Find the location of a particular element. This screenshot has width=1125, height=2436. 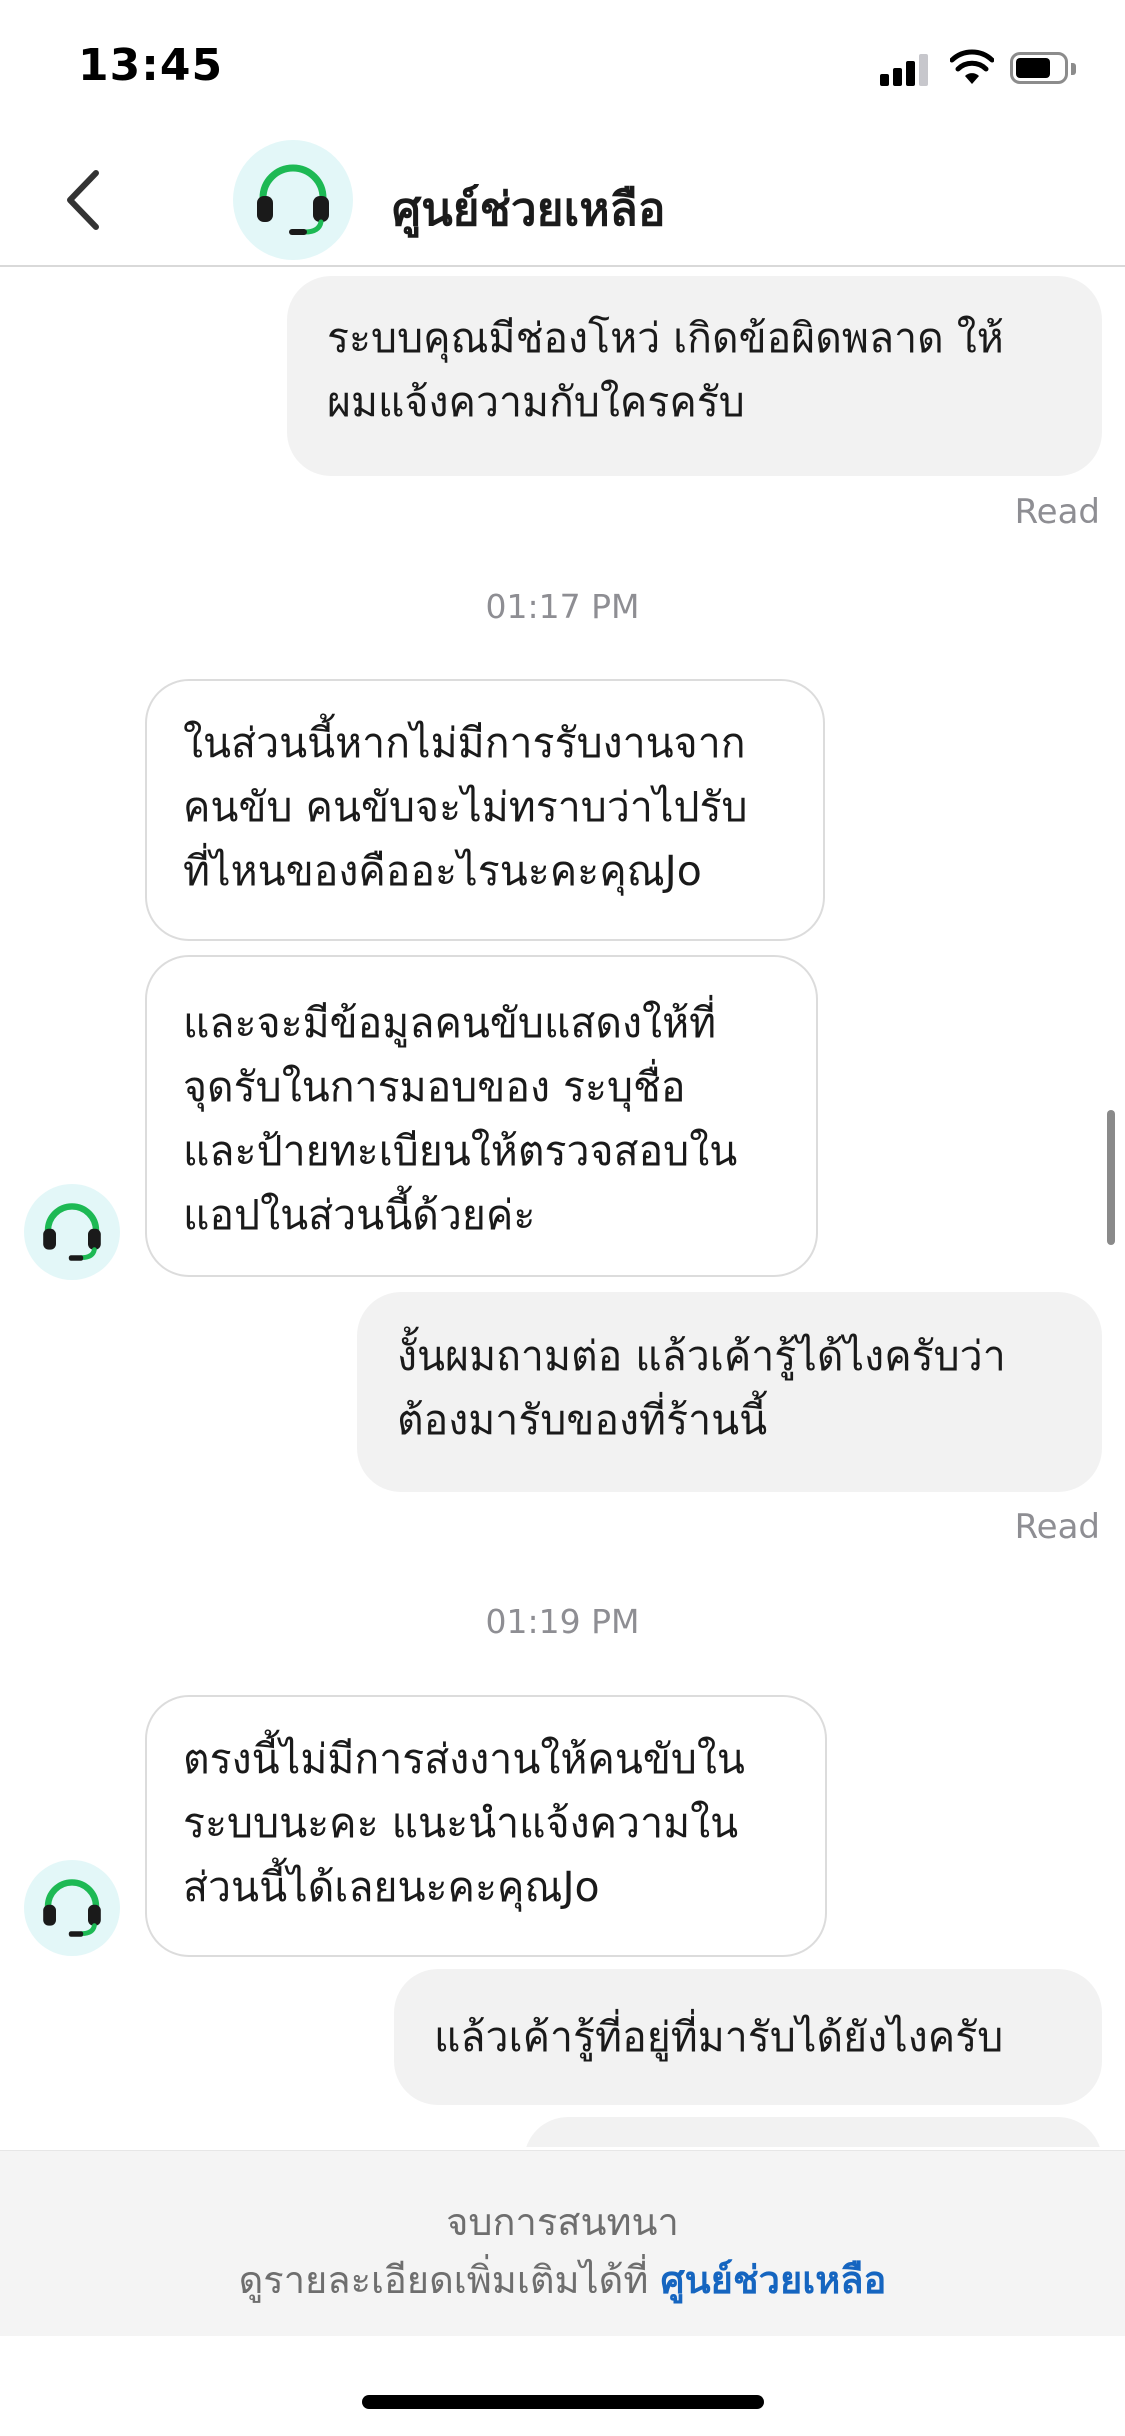

chat-header: ศูนย์ช่วยเหลือ is located at coordinates (562, 201).